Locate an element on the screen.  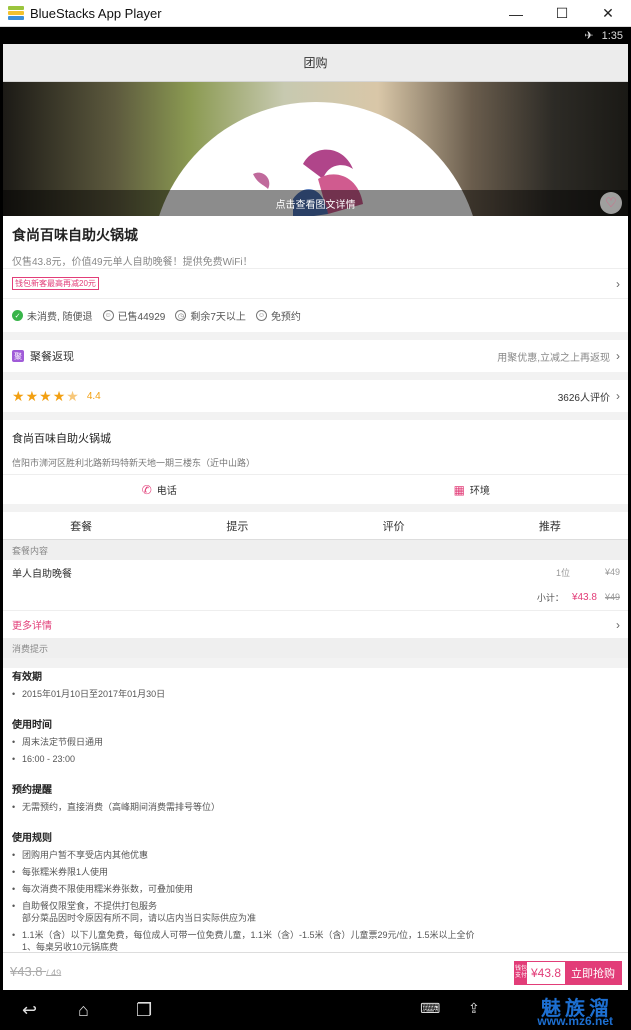
rule-item: 每次消费不限使用糯米券张数，可叠加使用 is located at coordinates (315, 889).